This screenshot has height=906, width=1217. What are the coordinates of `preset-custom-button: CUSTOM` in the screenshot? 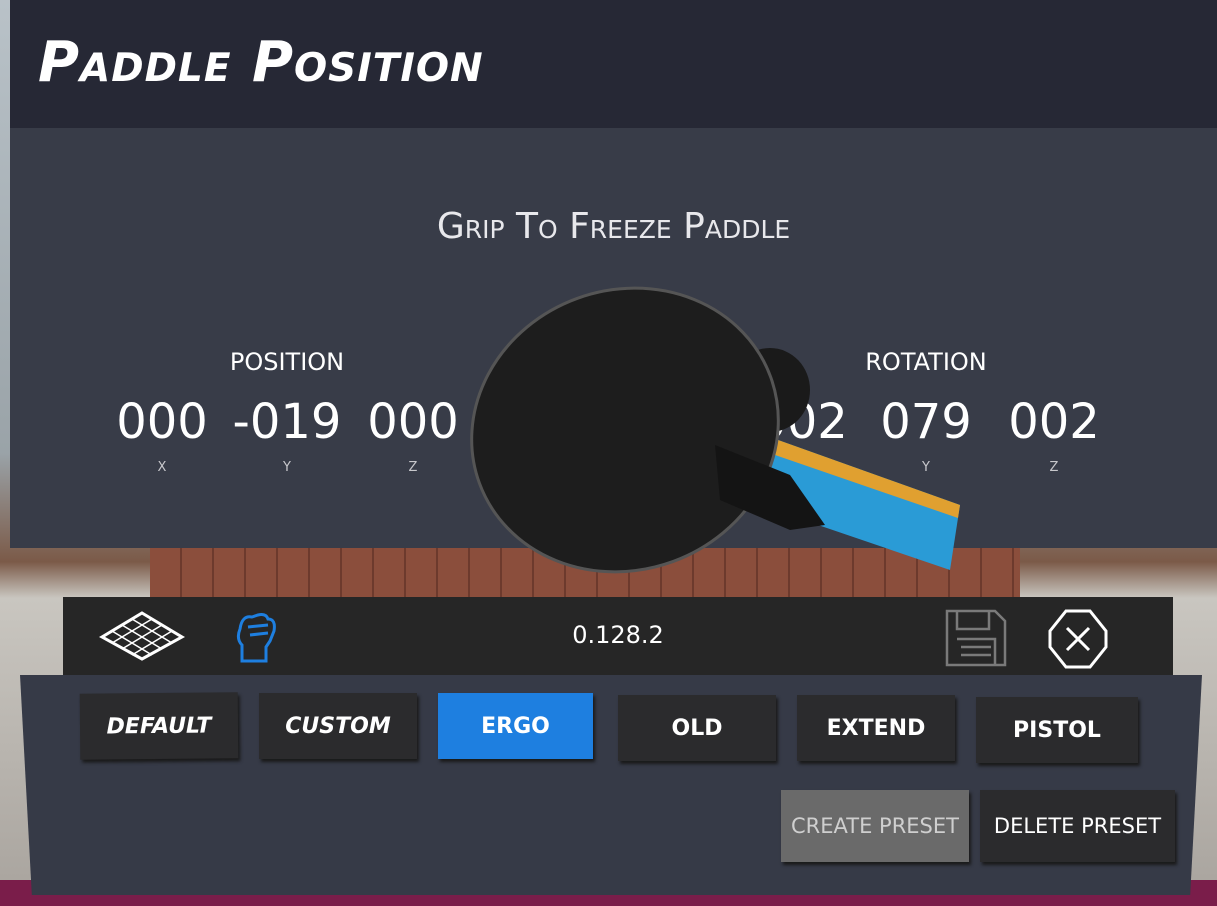 It's located at (338, 726).